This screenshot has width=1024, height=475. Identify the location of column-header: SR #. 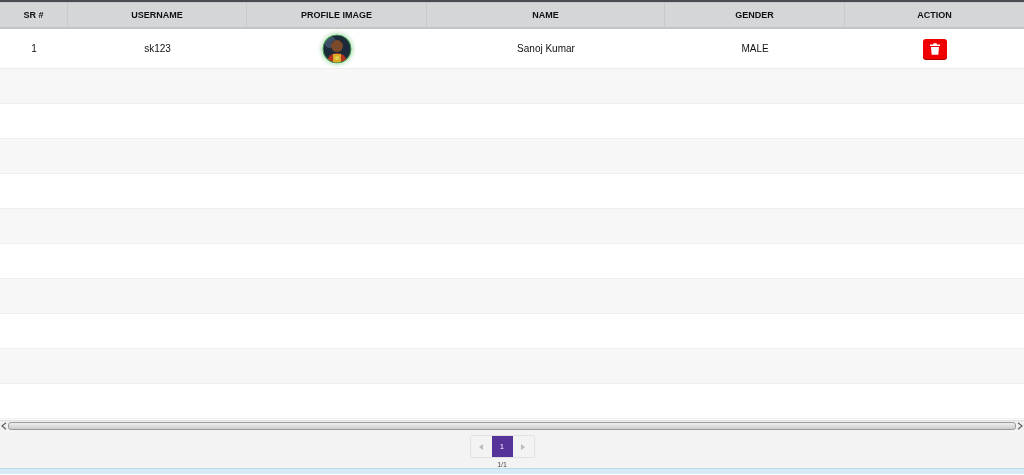
(34, 16).